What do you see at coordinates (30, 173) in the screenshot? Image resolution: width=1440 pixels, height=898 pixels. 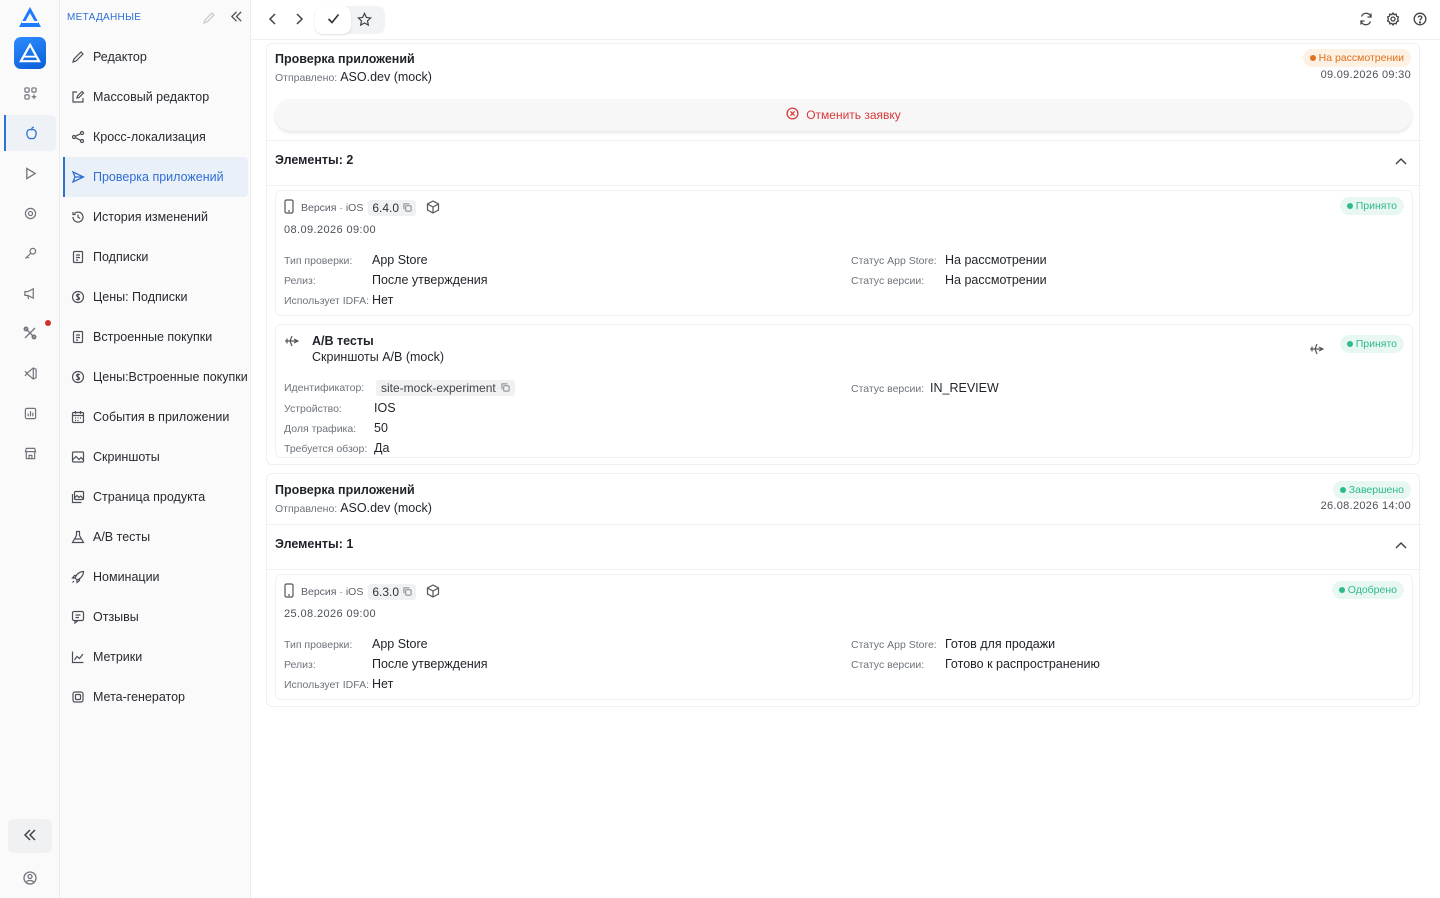 I see `play-icon` at bounding box center [30, 173].